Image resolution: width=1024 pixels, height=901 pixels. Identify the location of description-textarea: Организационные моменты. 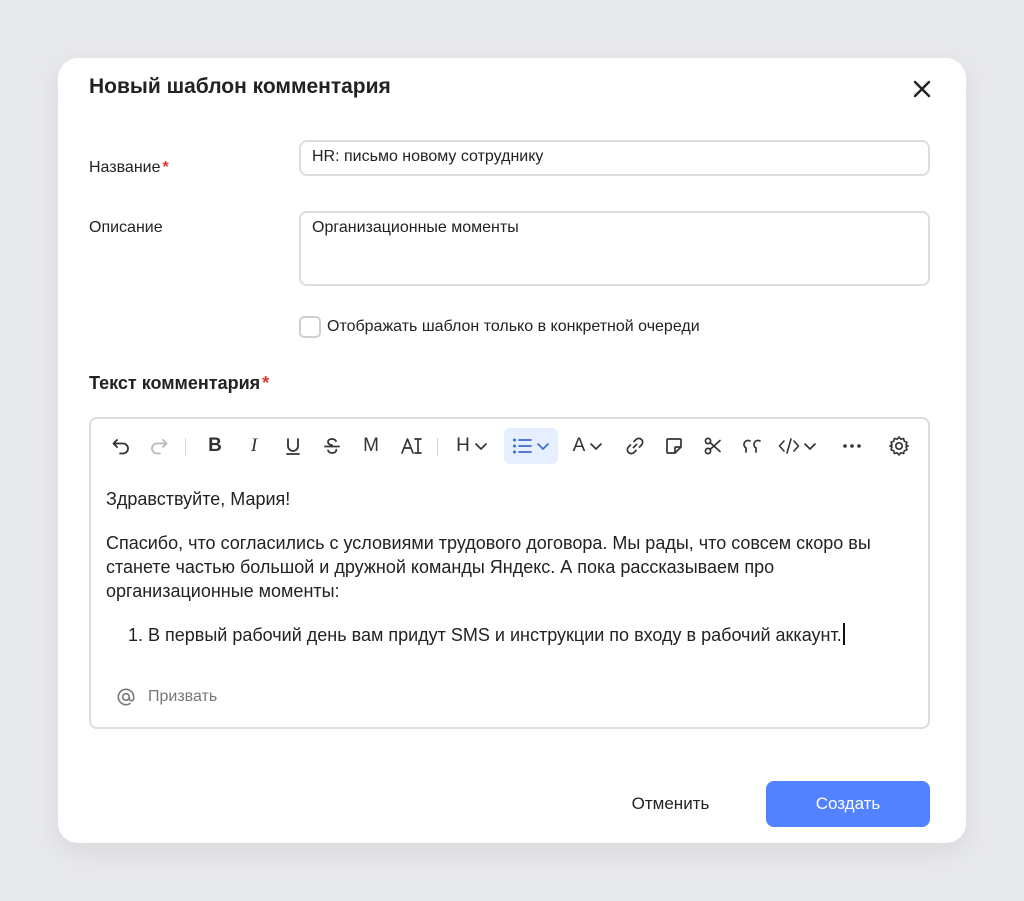
(614, 248).